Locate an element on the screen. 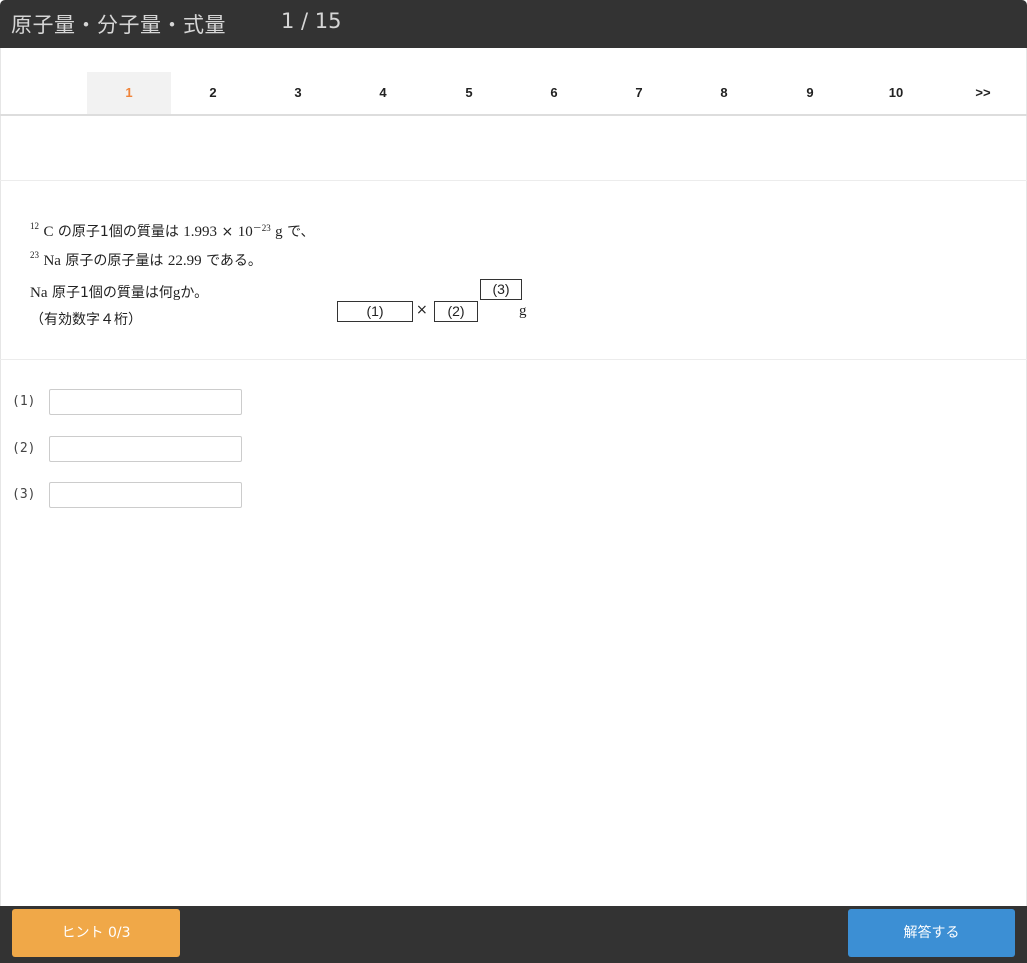 This screenshot has width=1027, height=963. formula-times: × is located at coordinates (422, 310).